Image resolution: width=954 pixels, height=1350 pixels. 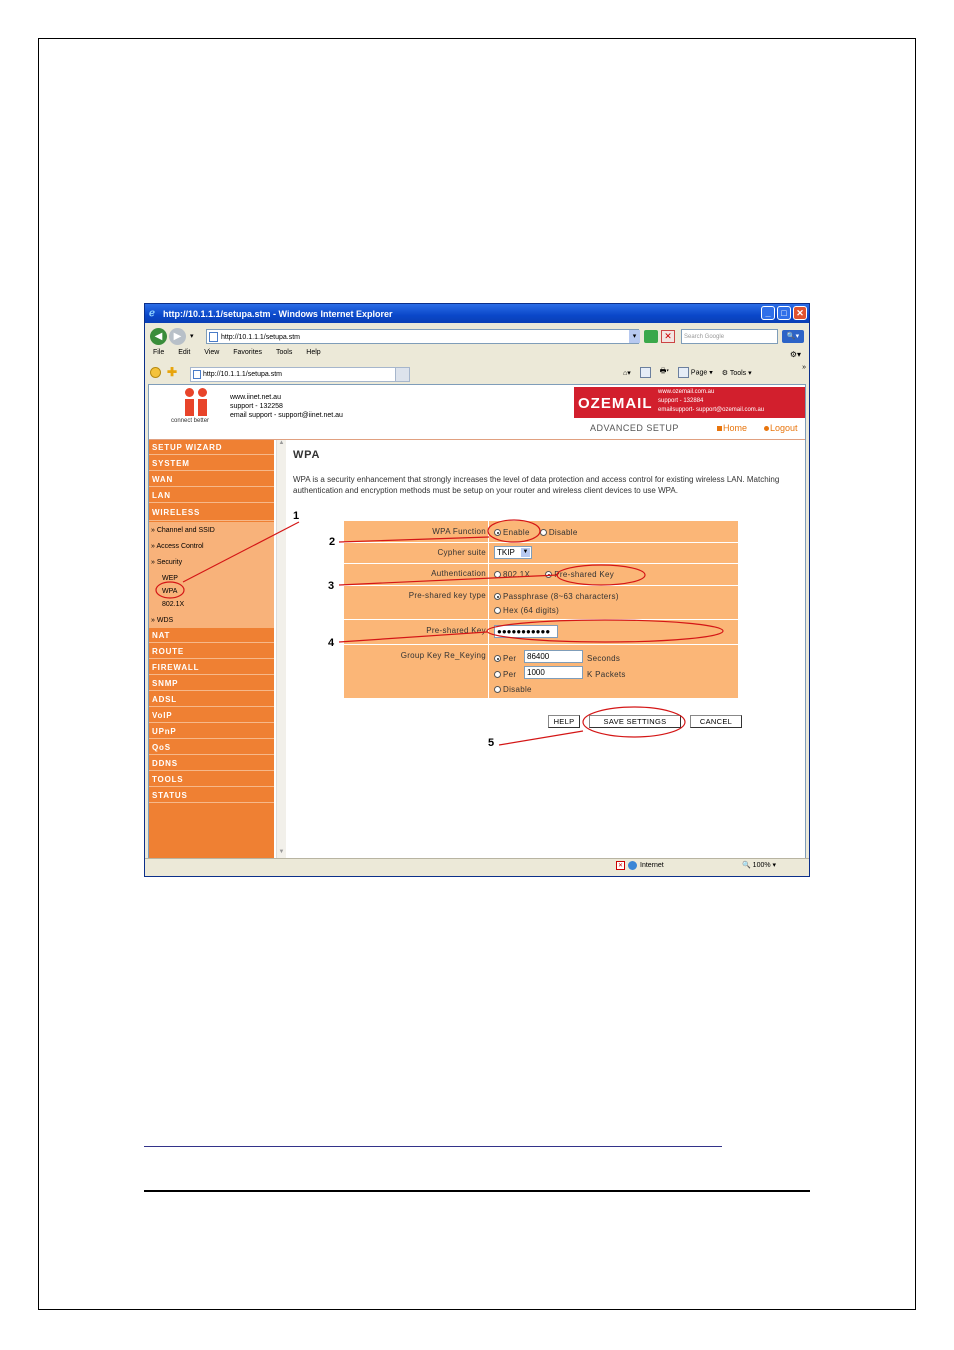 What do you see at coordinates (256, 406) in the screenshot?
I see `contact-phone: support - 132258` at bounding box center [256, 406].